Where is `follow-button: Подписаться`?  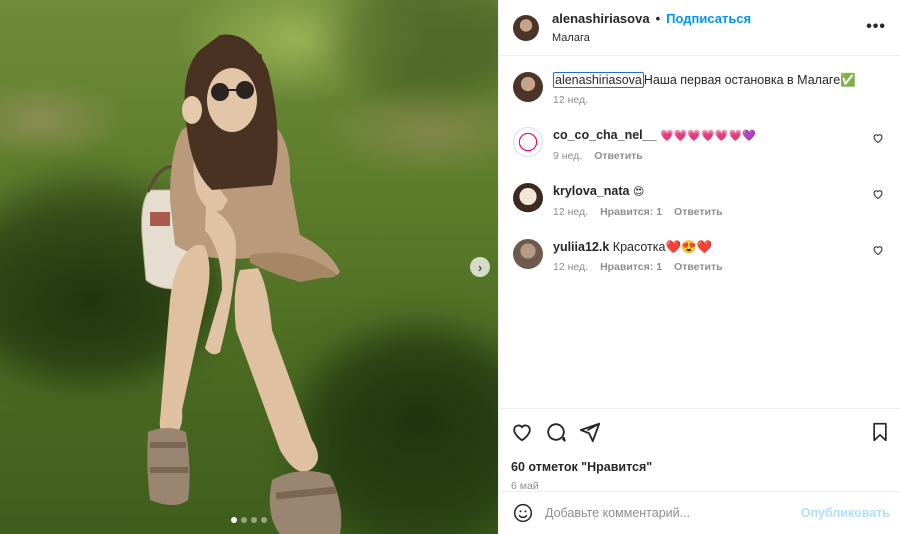 follow-button: Подписаться is located at coordinates (708, 18).